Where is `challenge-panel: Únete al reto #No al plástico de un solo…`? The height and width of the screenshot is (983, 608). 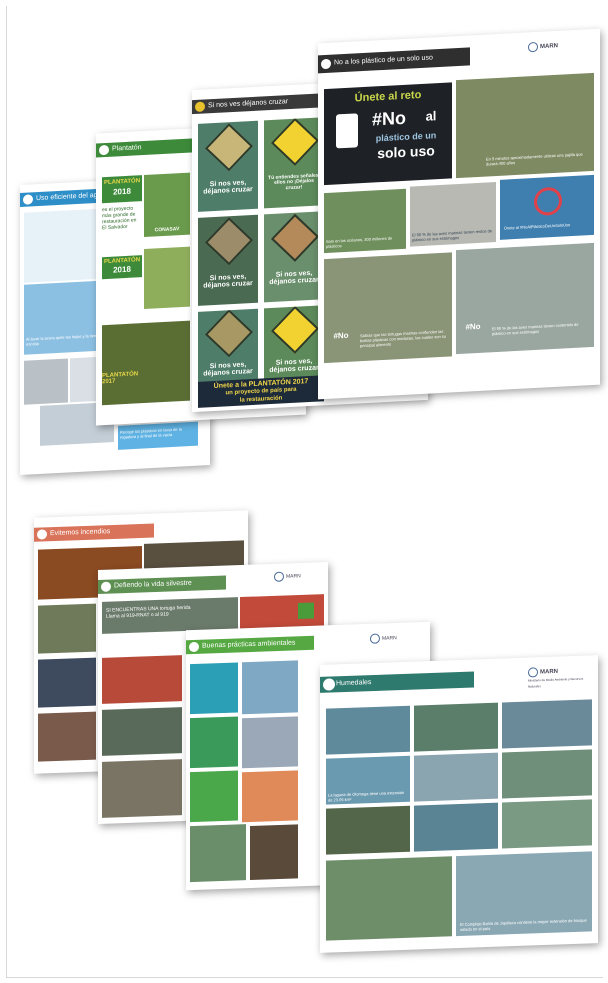
challenge-panel: Únete al reto #No al plástico de un solo… is located at coordinates (388, 134).